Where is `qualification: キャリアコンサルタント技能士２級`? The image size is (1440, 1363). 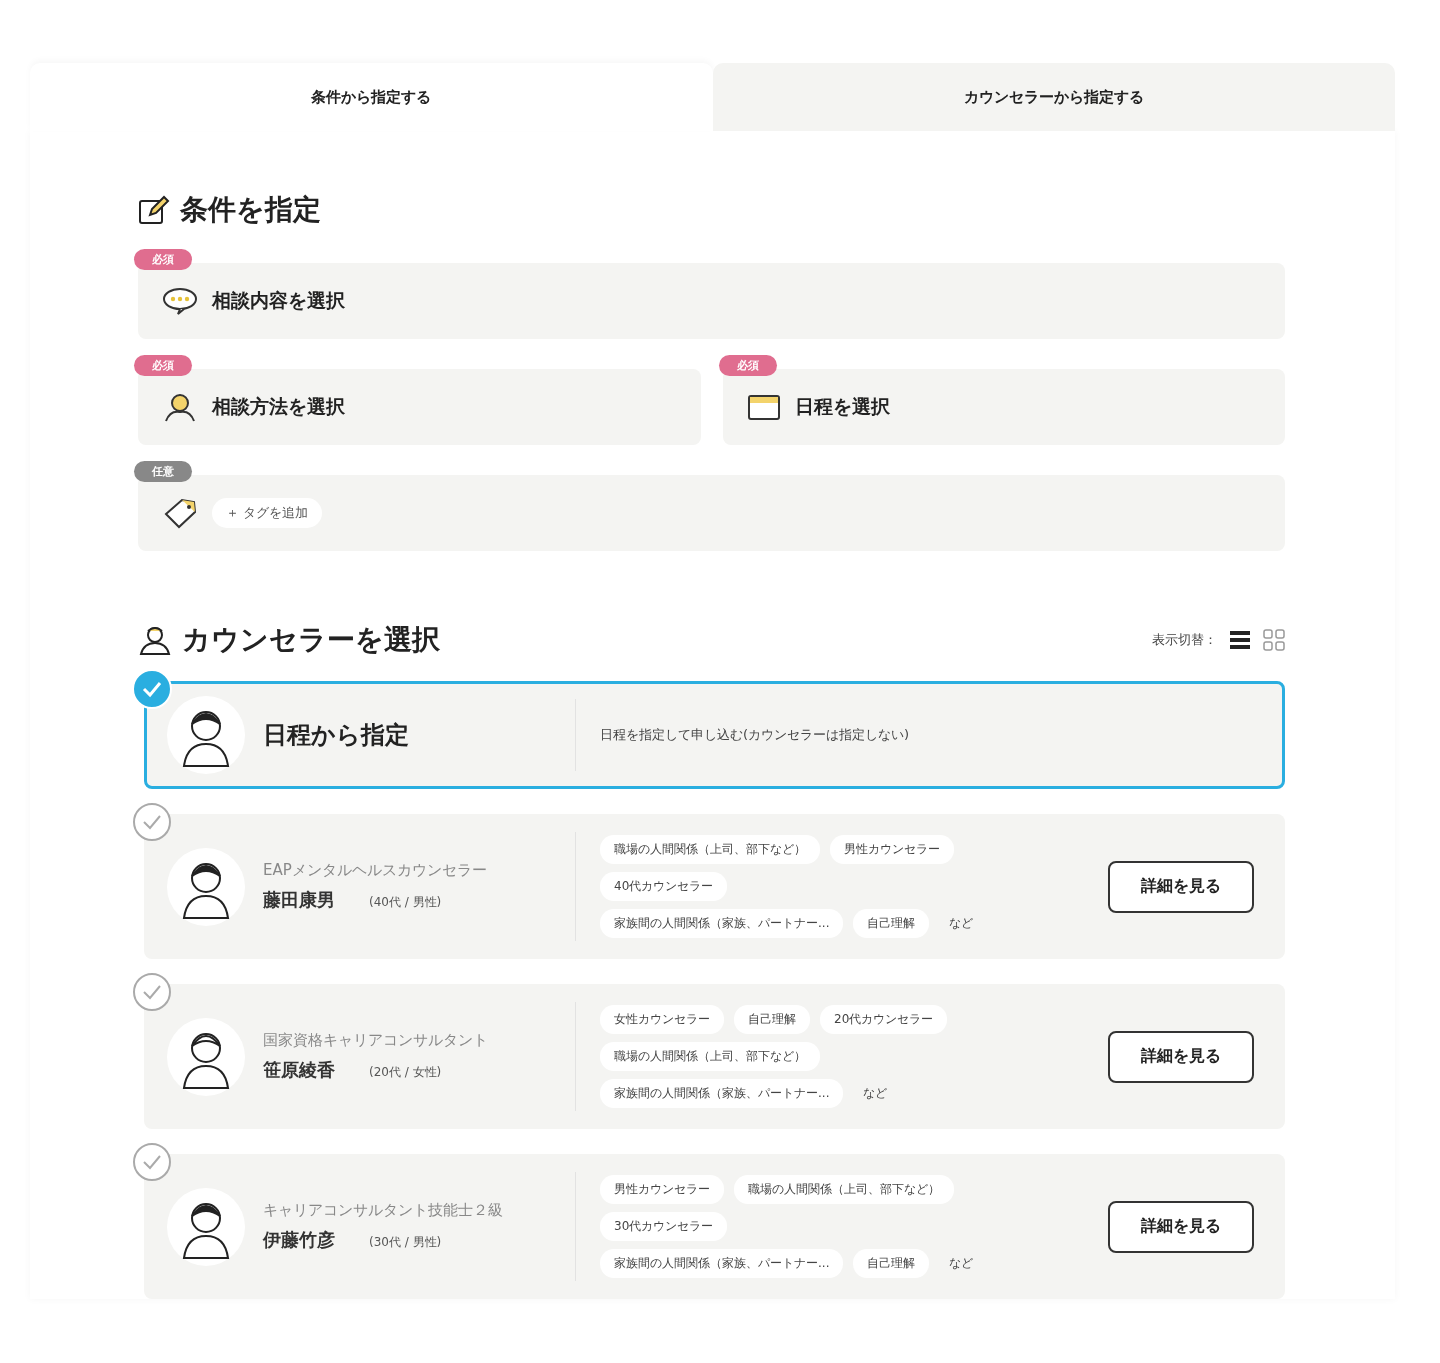 qualification: キャリアコンサルタント技能士２級 is located at coordinates (383, 1210).